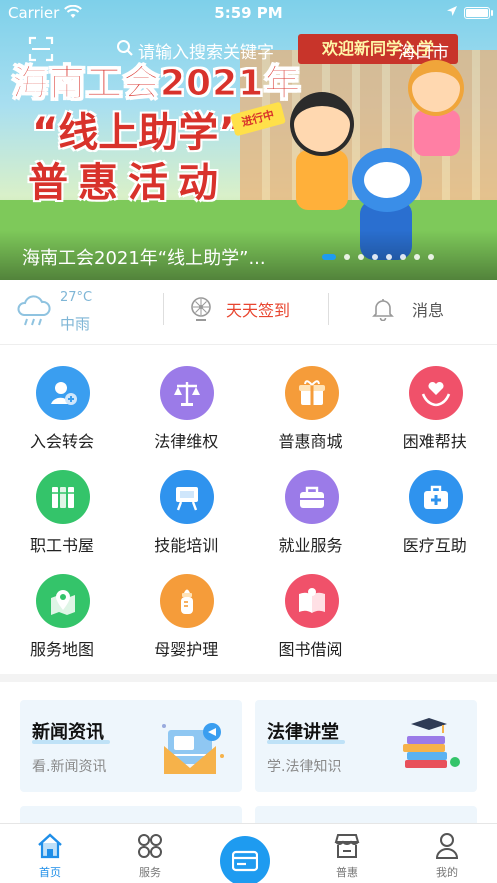 This screenshot has width=497, height=883. Describe the element at coordinates (435, 393) in the screenshot. I see `heart-hands-icon` at that location.